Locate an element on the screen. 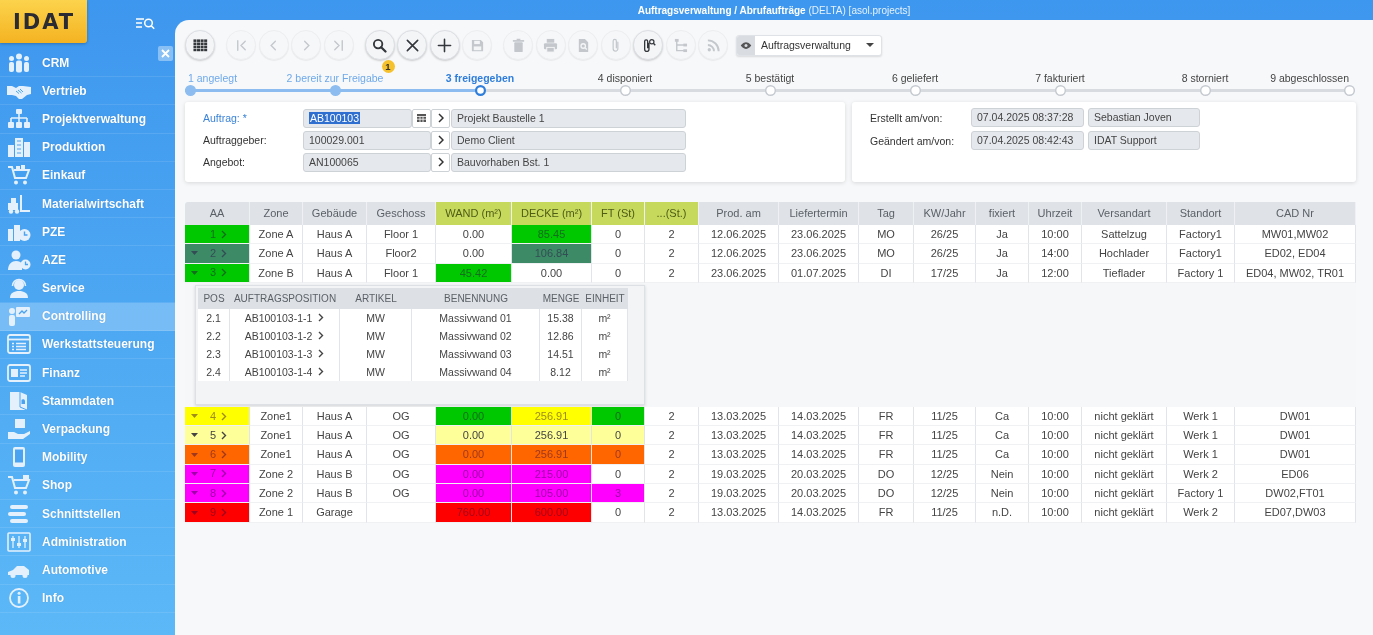 This screenshot has width=1373, height=635. column-header: DECKE (m²) is located at coordinates (552, 213).